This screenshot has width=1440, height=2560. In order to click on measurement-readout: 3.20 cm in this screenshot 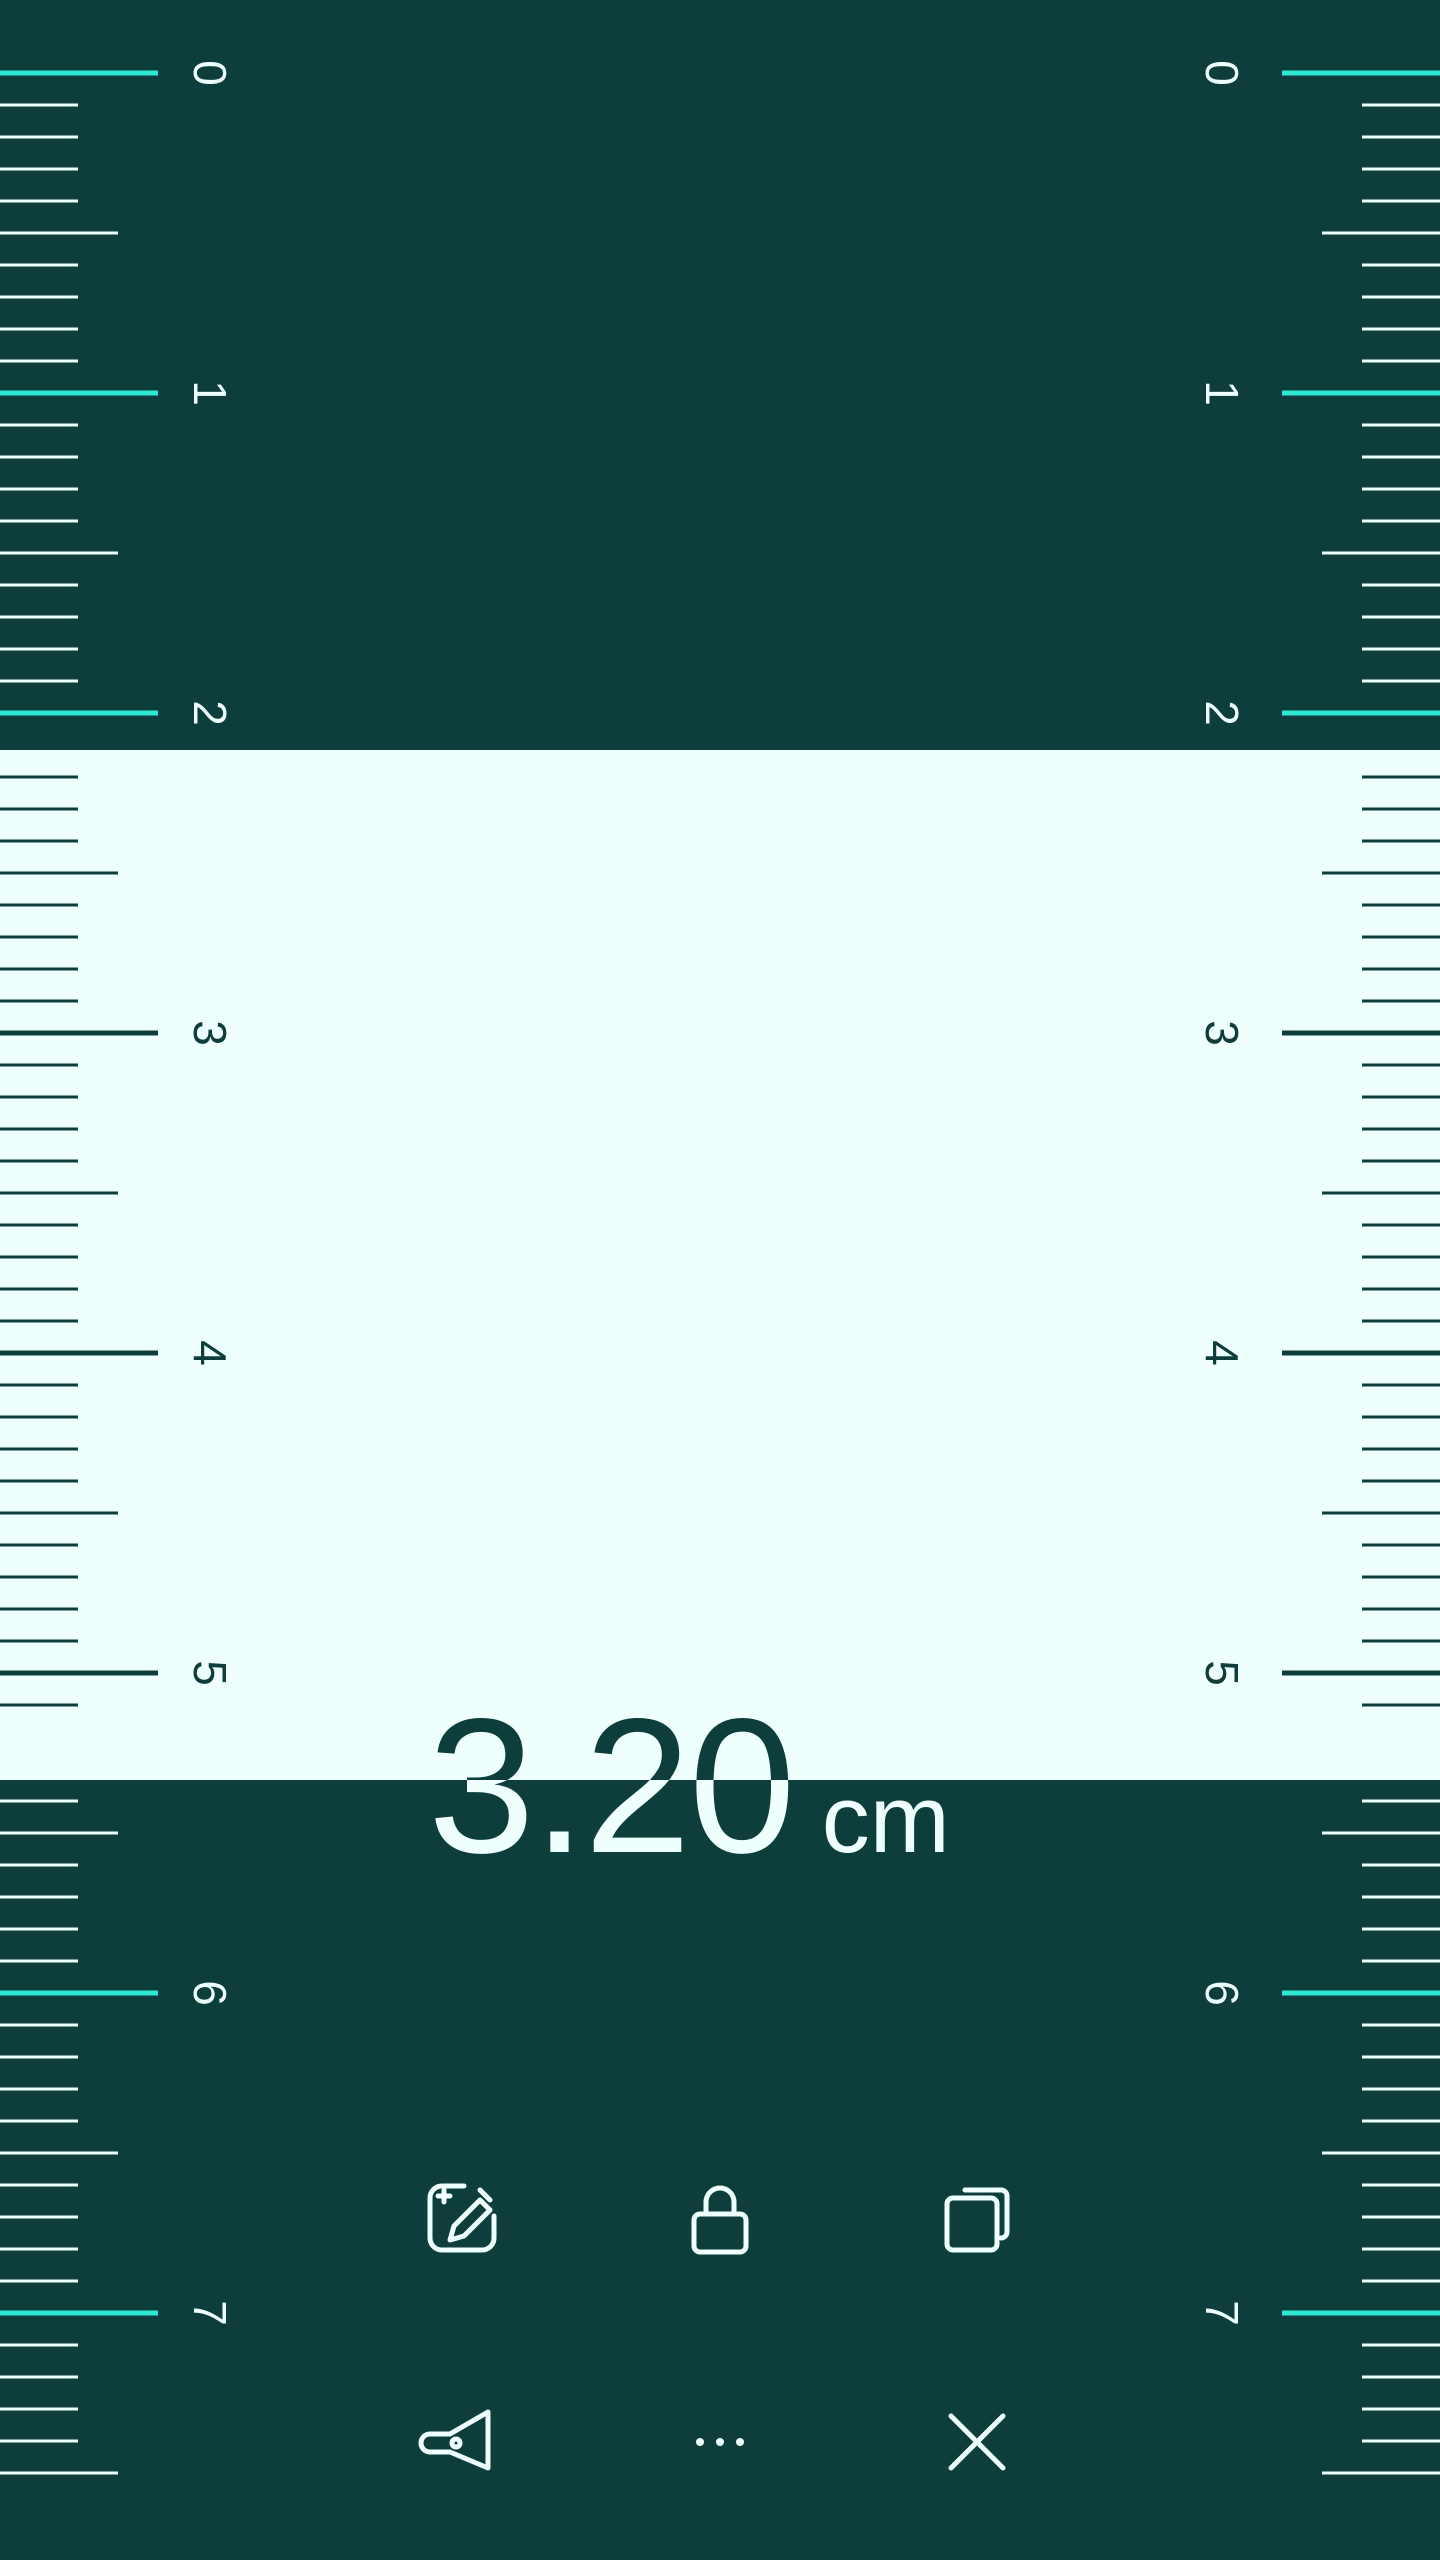, I will do `click(689, 1790)`.